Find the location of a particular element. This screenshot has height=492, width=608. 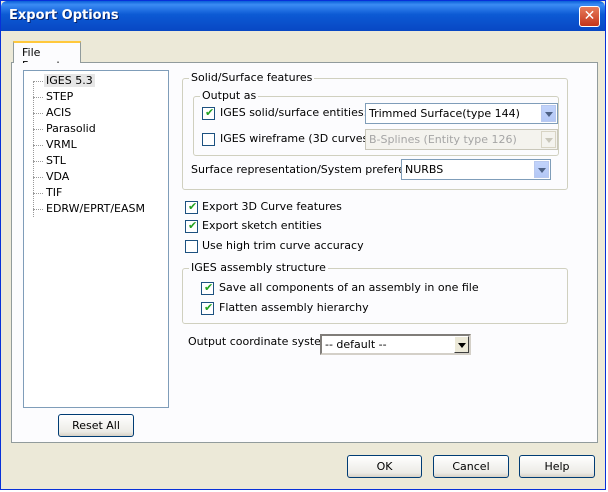

coord-system-select: -- default -- is located at coordinates (395, 344).